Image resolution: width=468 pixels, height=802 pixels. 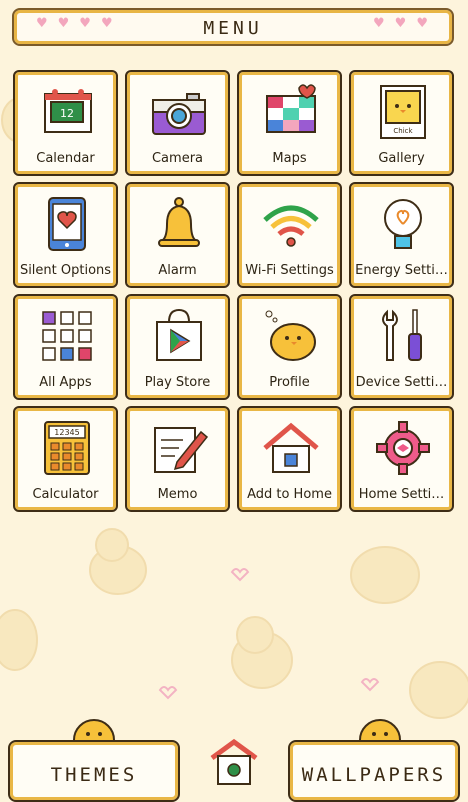 I want to click on app-label: Calendar, so click(x=65, y=158).